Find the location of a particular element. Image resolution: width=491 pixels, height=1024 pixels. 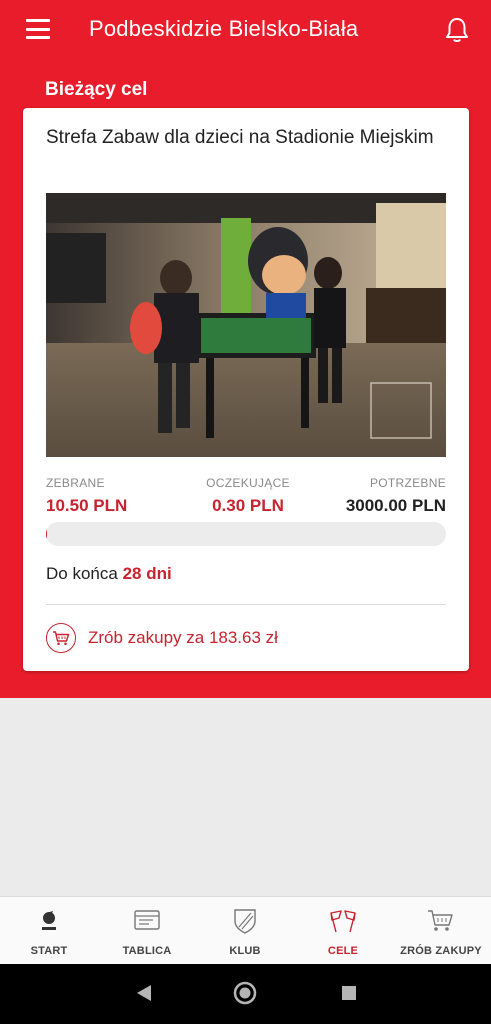

needed-stat: POTRZEBNE 3000.00 PLN is located at coordinates (396, 496).